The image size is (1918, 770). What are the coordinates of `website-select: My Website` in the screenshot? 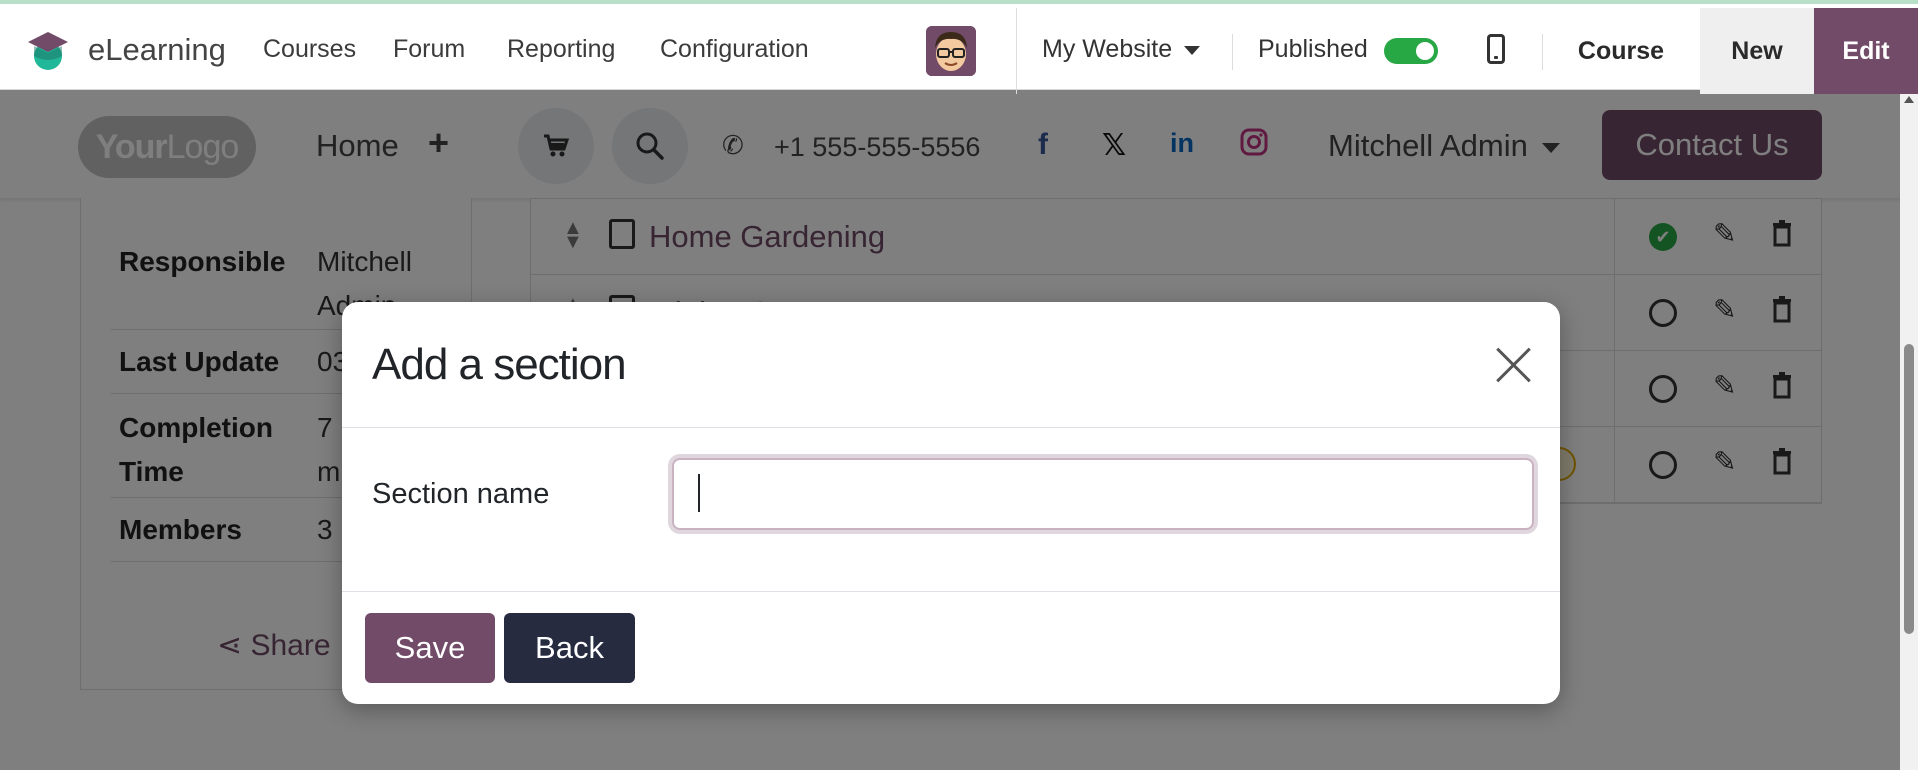 It's located at (1121, 49).